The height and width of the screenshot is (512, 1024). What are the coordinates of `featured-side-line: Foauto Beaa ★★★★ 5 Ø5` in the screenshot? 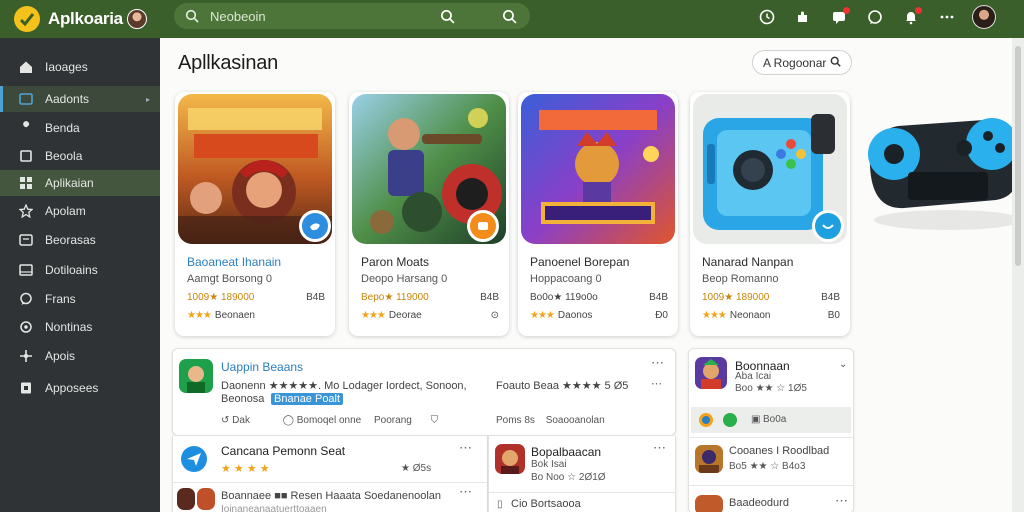 It's located at (562, 386).